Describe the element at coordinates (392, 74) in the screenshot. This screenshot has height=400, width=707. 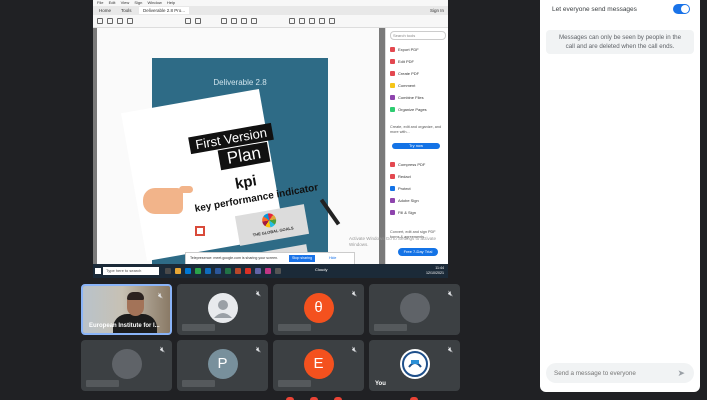
I see `create-pdf-icon` at that location.